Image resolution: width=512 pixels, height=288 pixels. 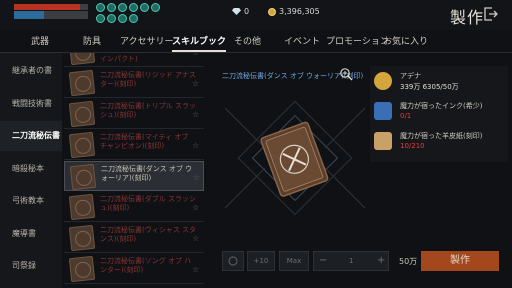 I want to click on material-count: 339万 6305/50万, so click(x=429, y=87).